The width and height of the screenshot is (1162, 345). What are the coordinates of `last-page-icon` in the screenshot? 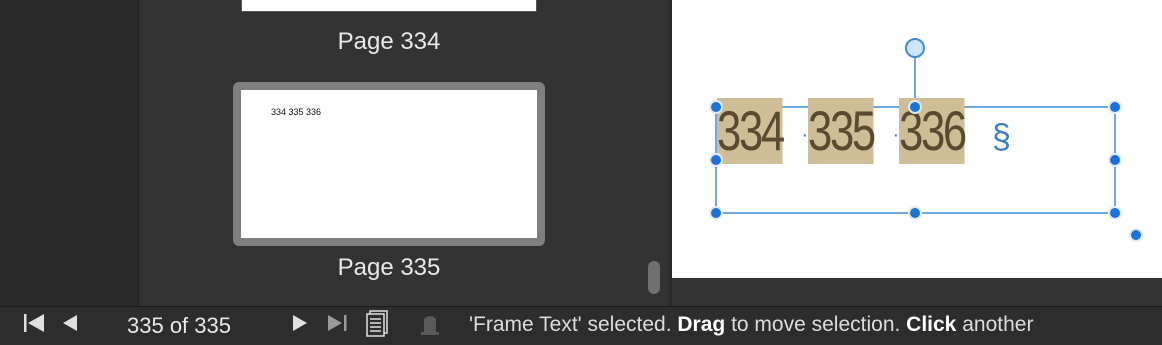 It's located at (338, 323).